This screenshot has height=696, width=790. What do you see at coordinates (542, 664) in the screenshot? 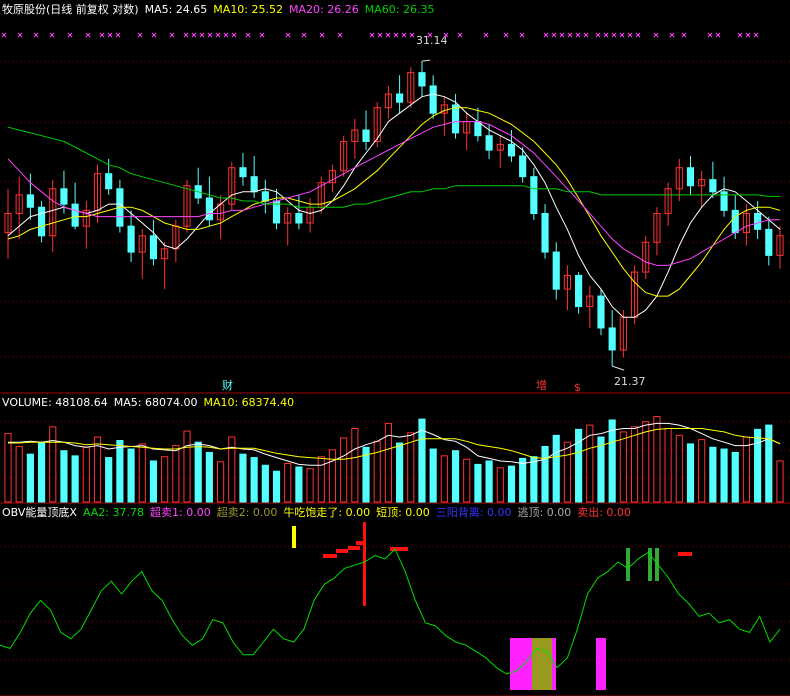
I see `oversold2-block` at bounding box center [542, 664].